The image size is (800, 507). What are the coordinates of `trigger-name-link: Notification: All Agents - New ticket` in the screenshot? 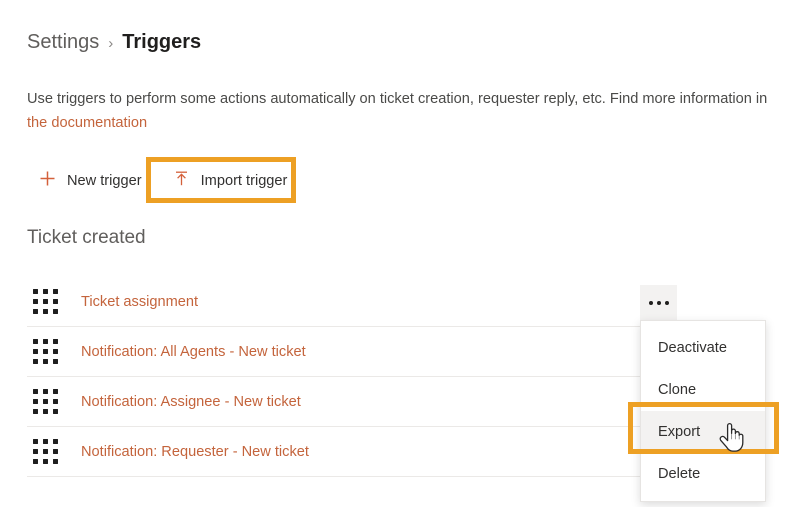 It's located at (193, 352).